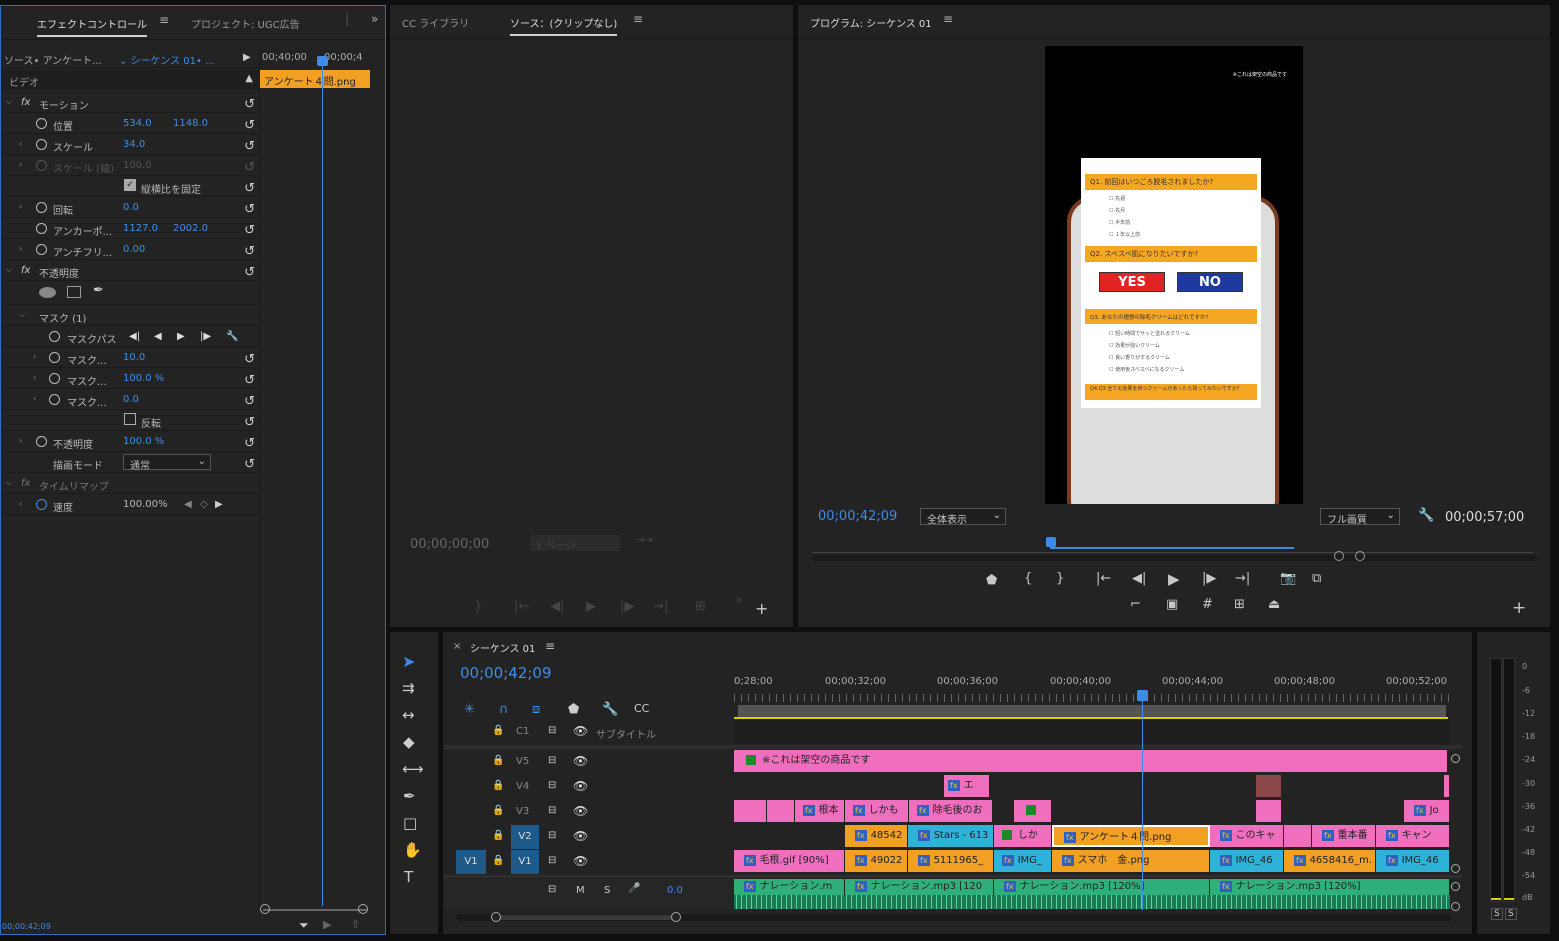 The image size is (1559, 941). I want to click on tab-cc-libraries: CC ライブラリ, so click(435, 22).